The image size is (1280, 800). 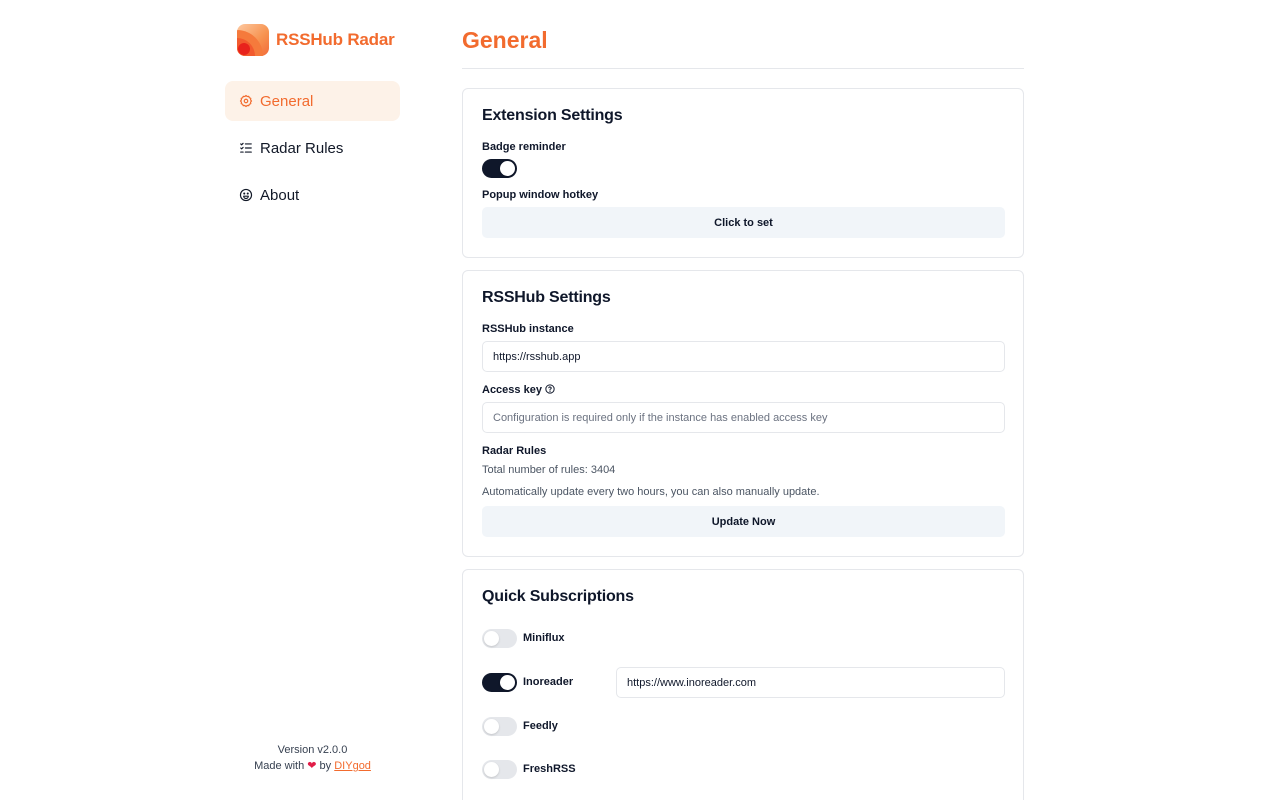 I want to click on credits: Made with ❤ by DIYgod, so click(x=312, y=766).